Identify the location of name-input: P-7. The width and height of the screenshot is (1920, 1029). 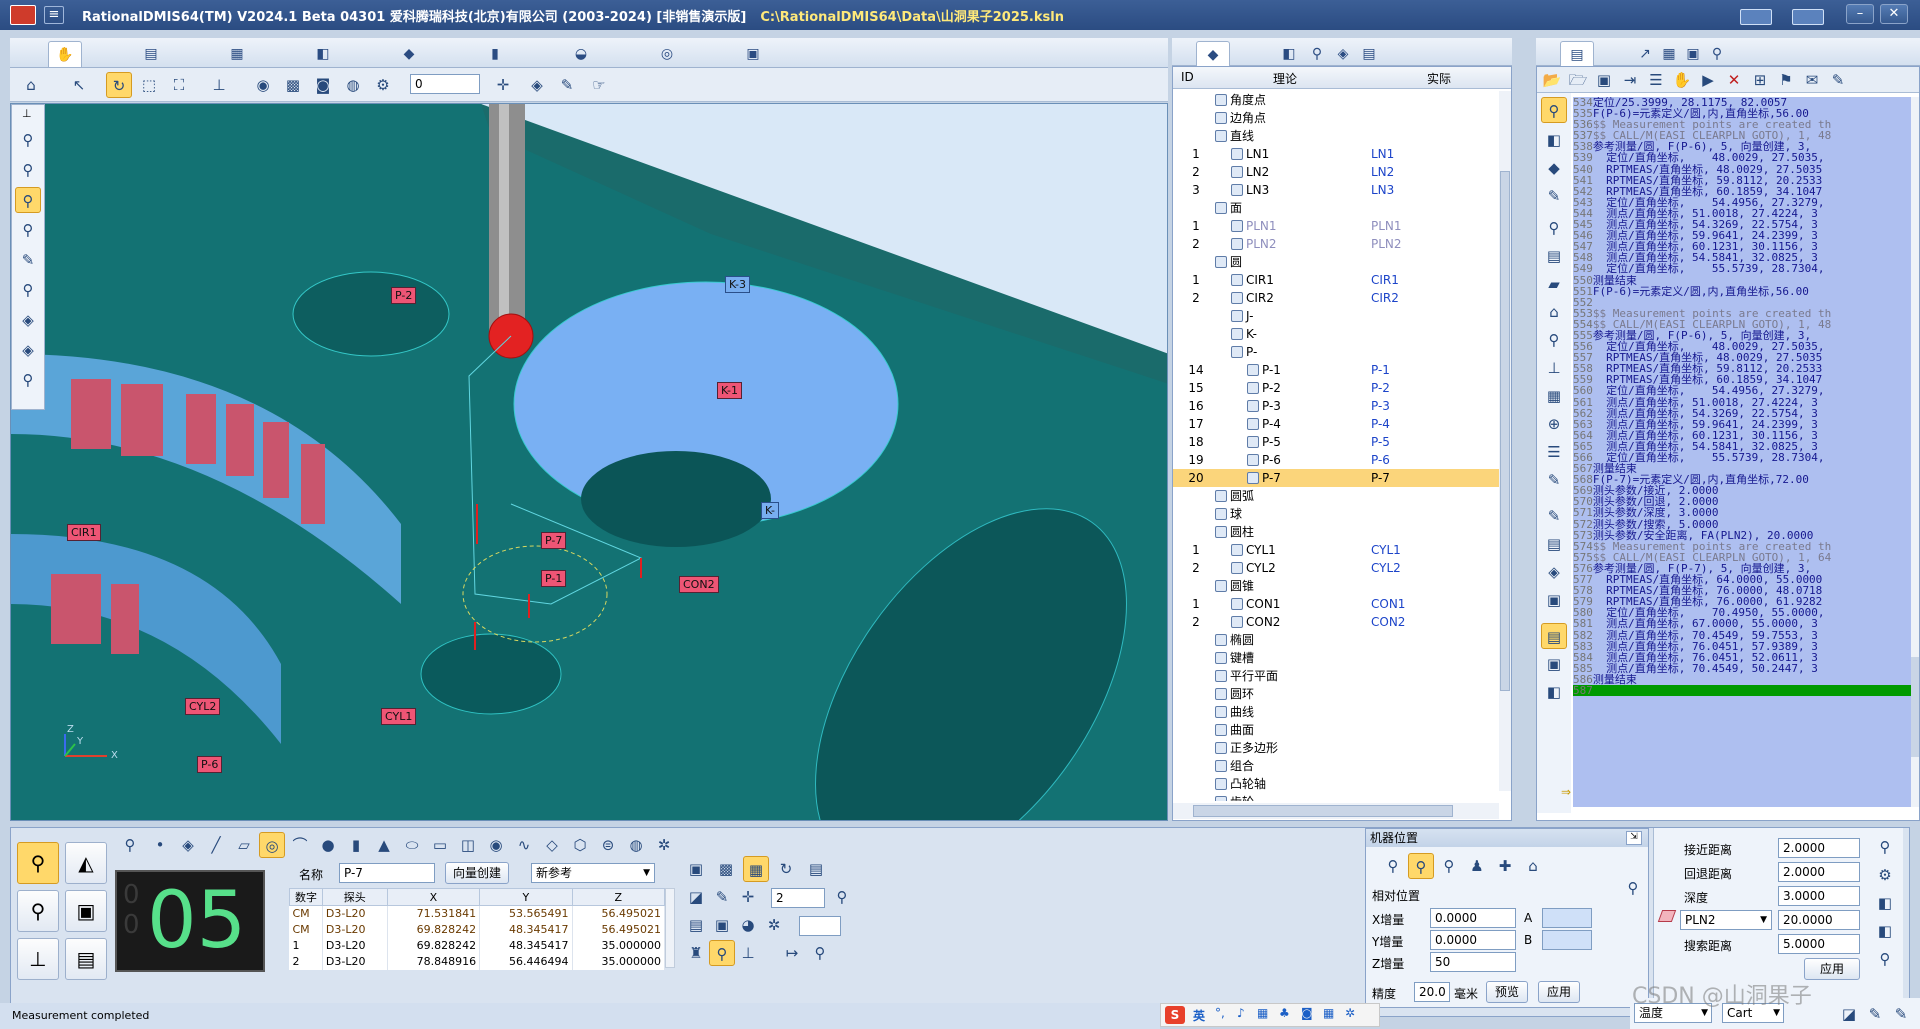
(387, 873).